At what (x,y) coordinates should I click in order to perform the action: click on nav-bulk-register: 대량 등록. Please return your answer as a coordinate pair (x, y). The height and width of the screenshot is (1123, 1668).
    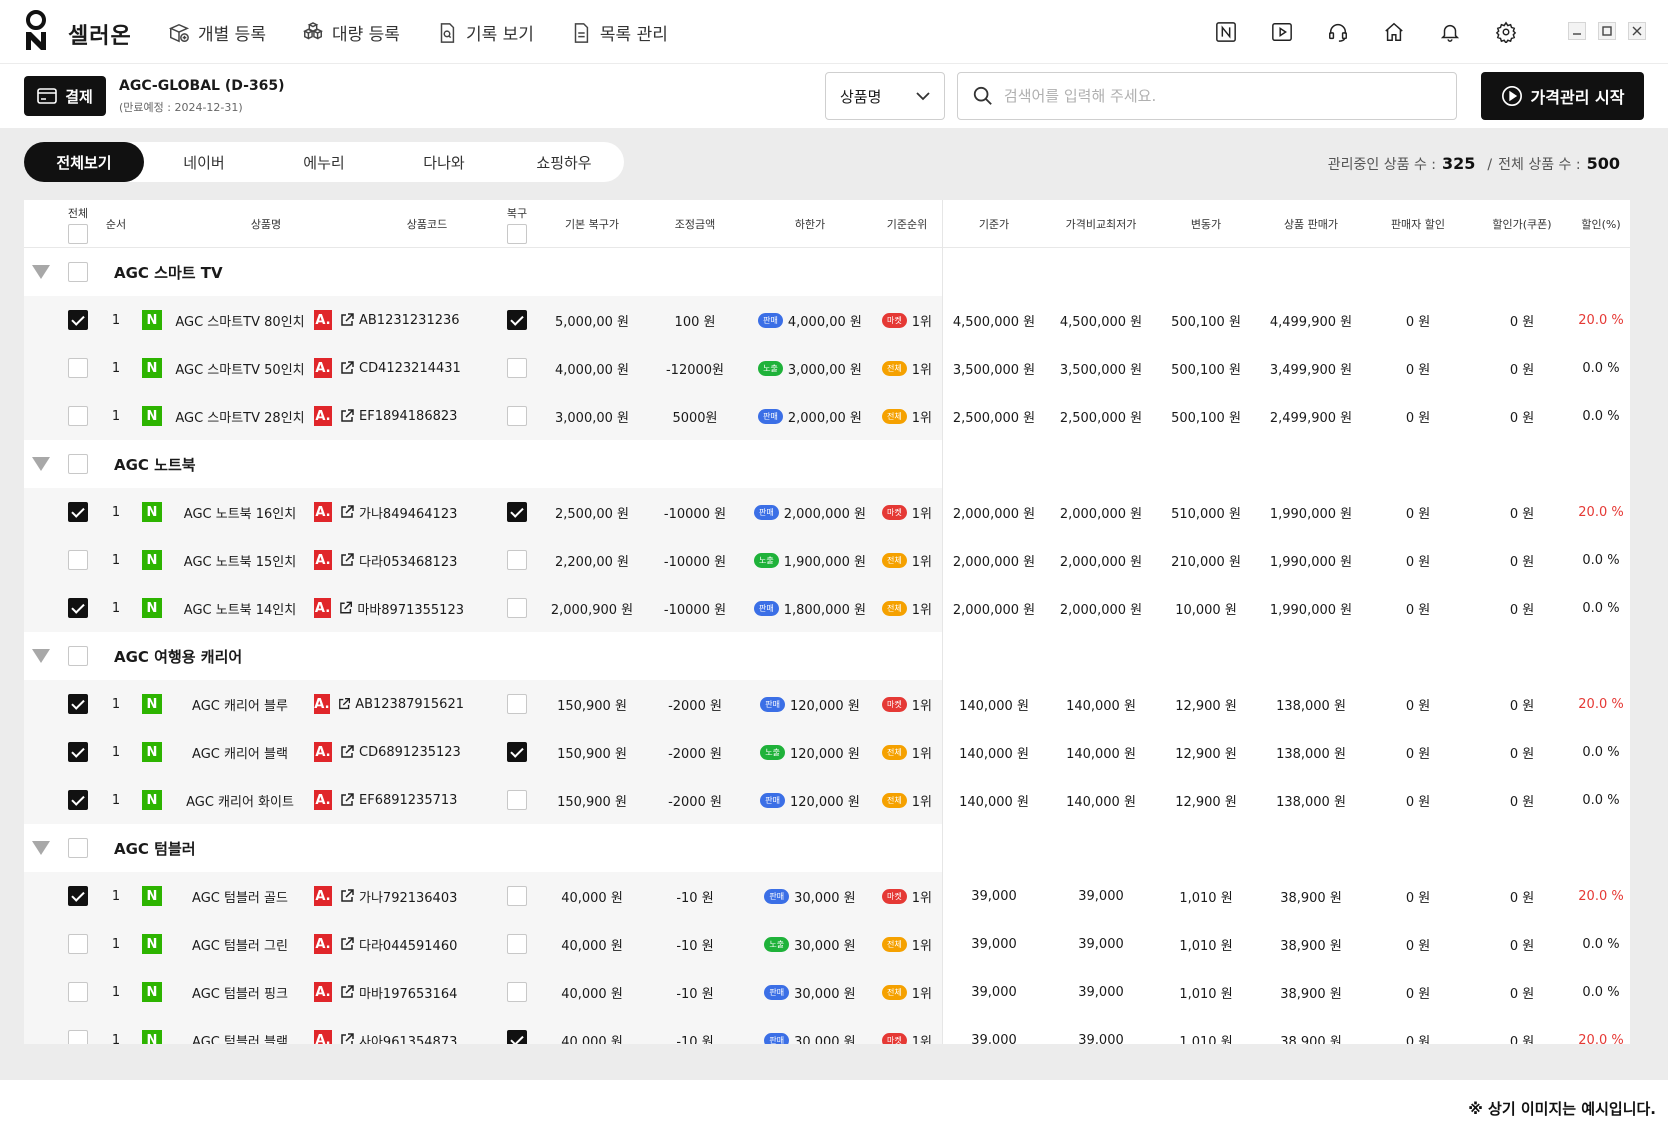
    Looking at the image, I should click on (351, 32).